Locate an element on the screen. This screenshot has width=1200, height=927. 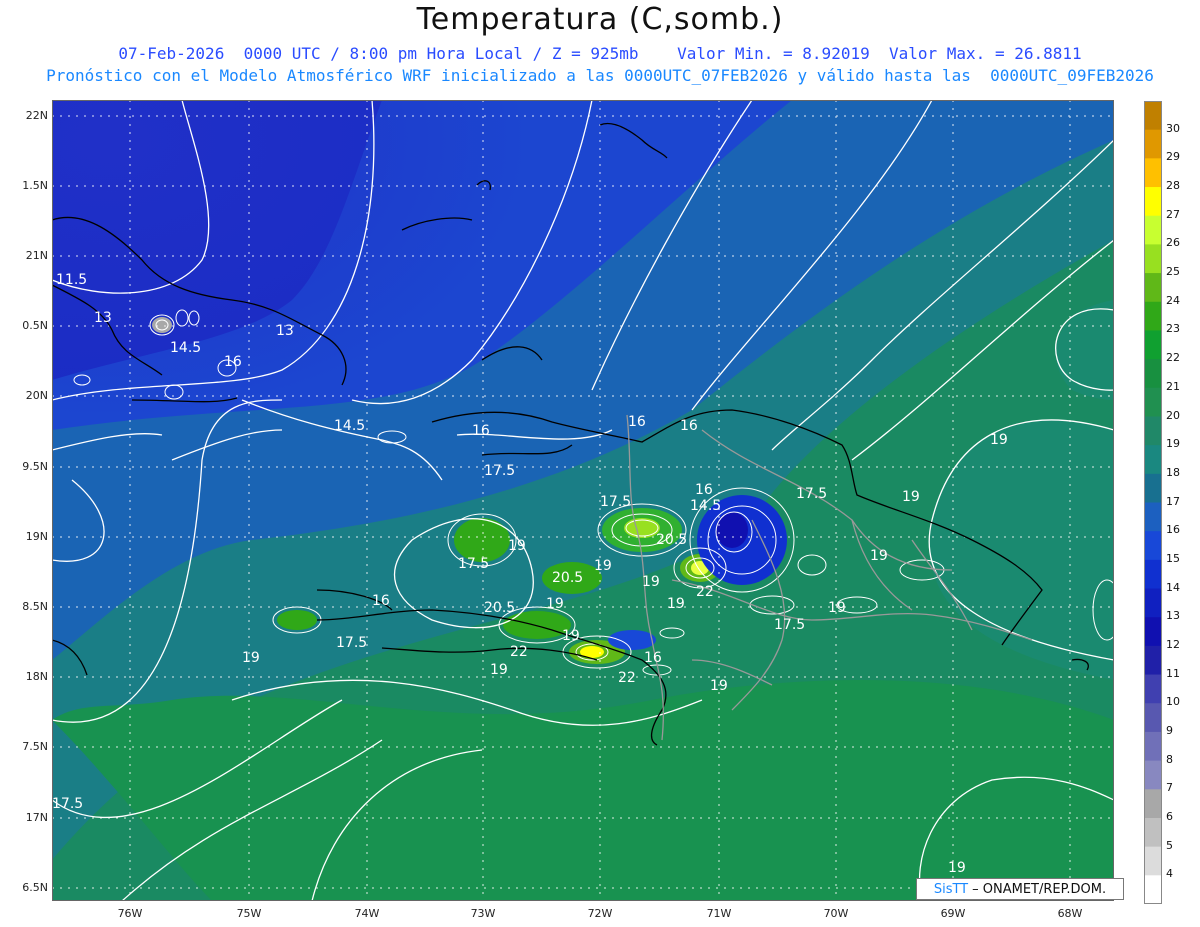
lat-label: 6.5N is located at coordinates (35, 887).